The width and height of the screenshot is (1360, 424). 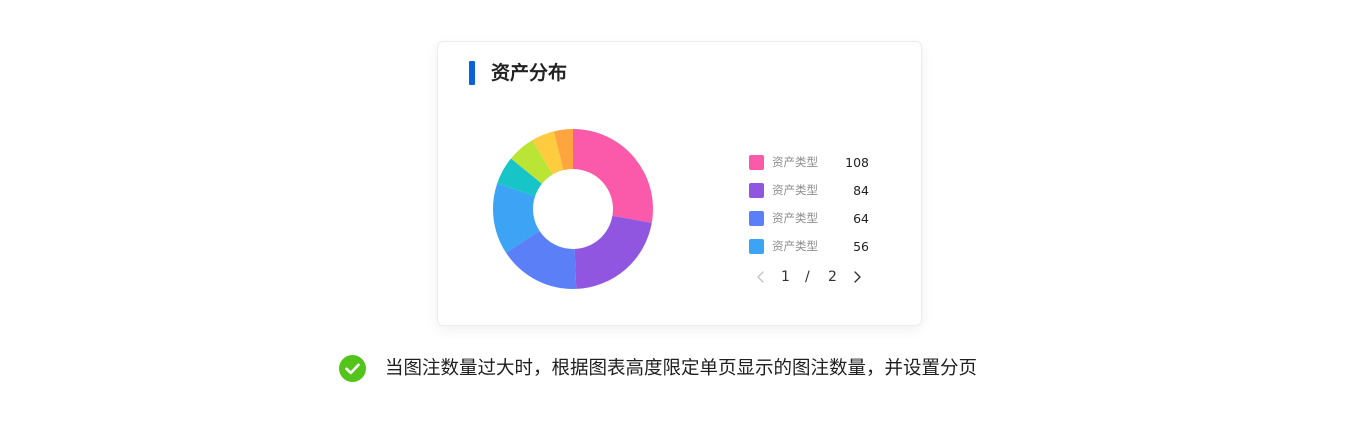 I want to click on legend-item: 资产类型 56, so click(x=814, y=251).